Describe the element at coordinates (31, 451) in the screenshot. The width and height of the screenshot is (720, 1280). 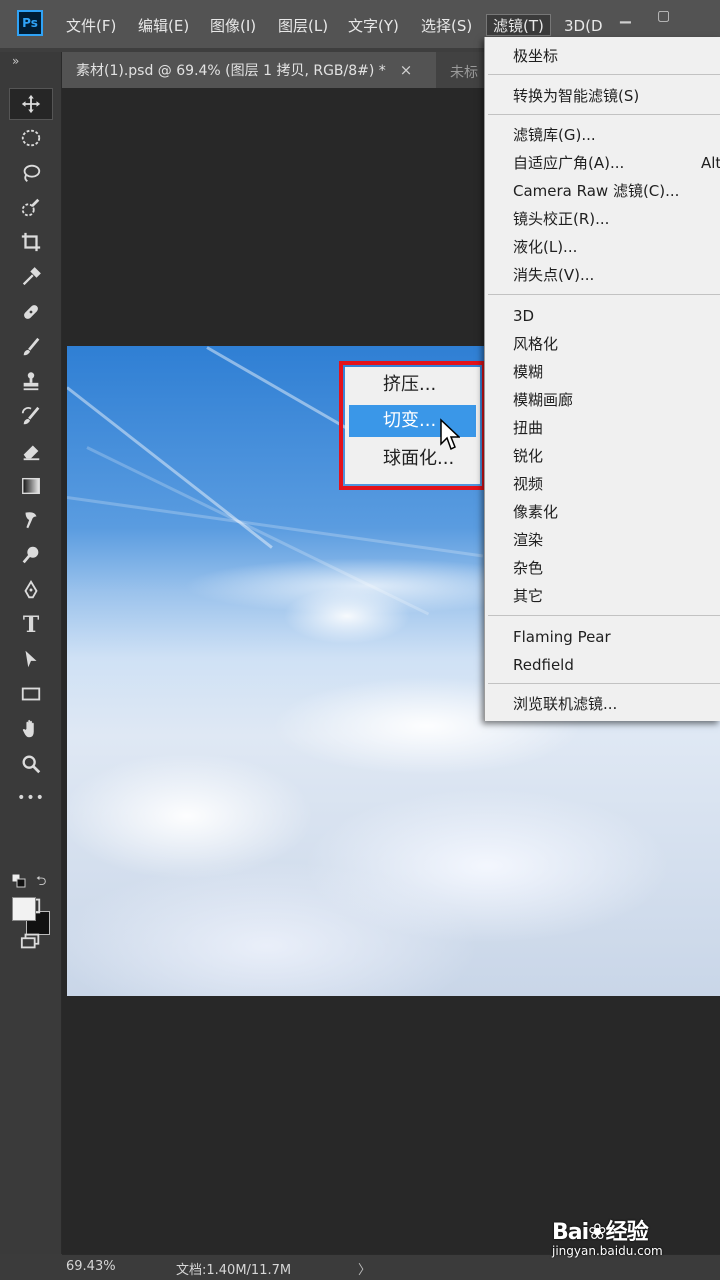
I see `eraser-tool-icon` at that location.